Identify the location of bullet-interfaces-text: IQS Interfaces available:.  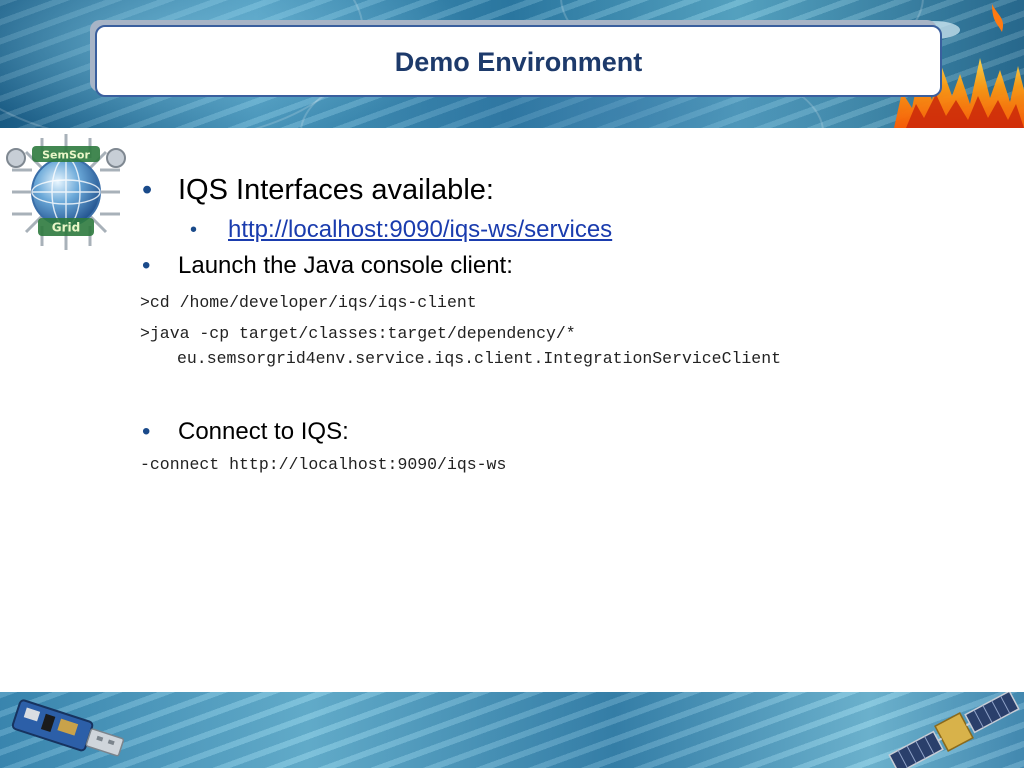
(336, 190).